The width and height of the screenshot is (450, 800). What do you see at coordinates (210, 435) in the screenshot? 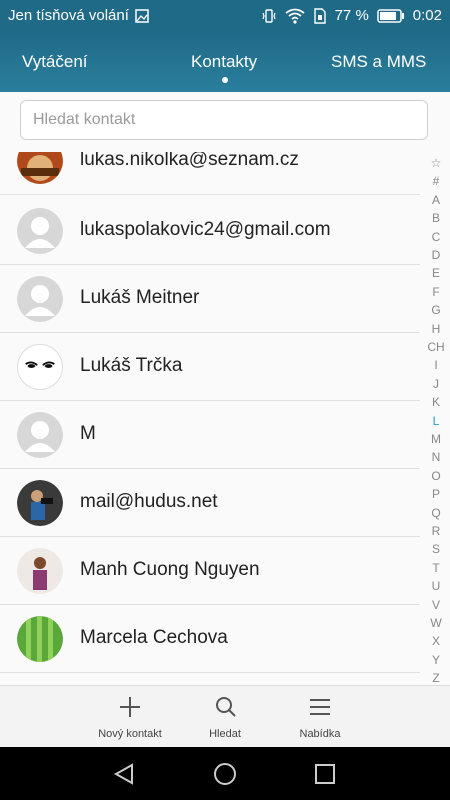
I see `list-item: M` at bounding box center [210, 435].